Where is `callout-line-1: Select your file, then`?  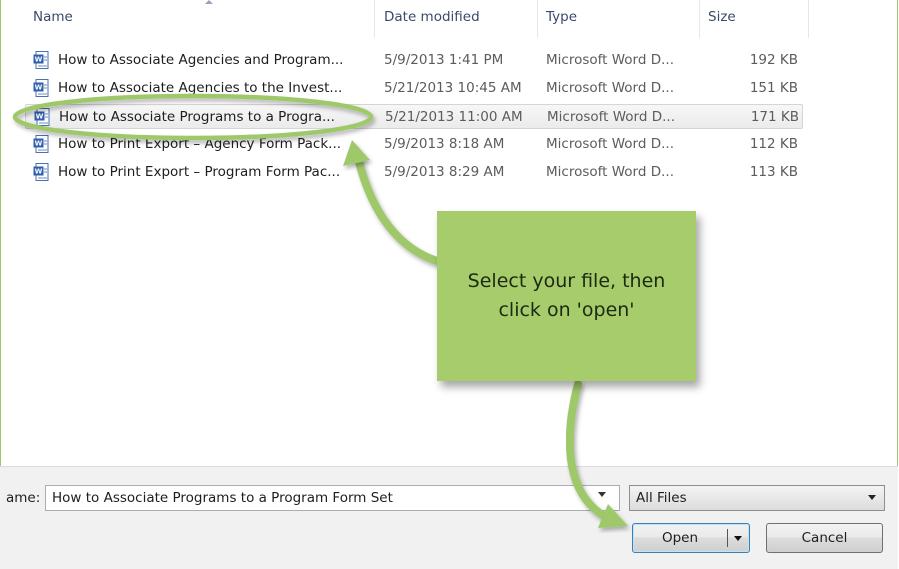
callout-line-1: Select your file, then is located at coordinates (566, 281).